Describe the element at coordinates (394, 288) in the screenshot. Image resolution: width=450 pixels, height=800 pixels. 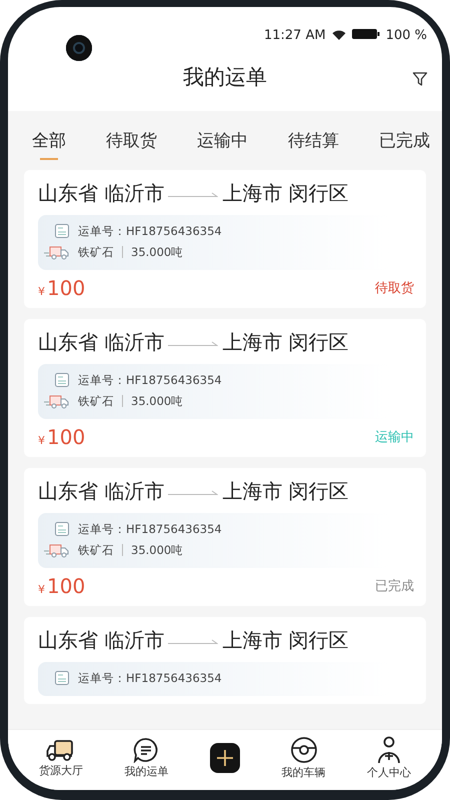
I see `order-status: 待取货` at that location.